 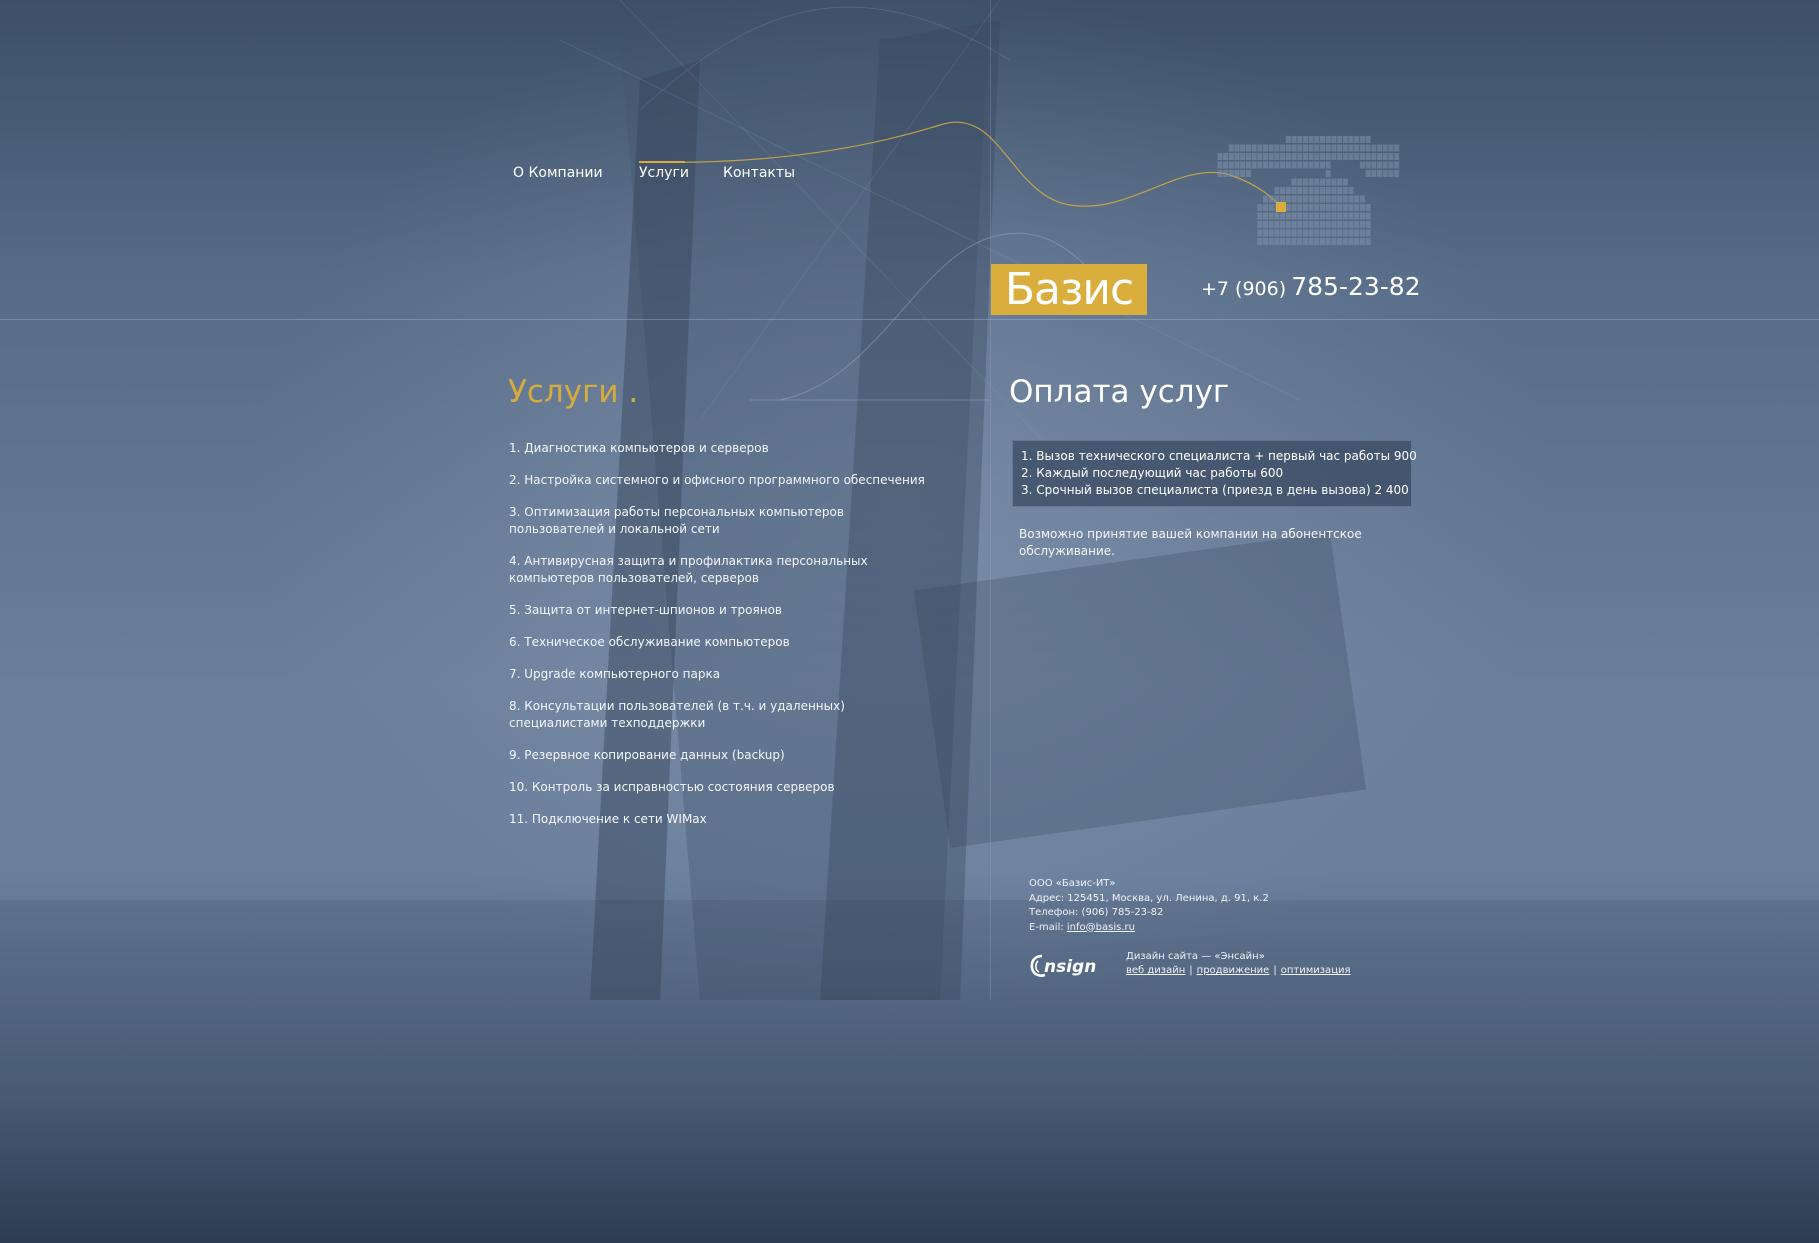 I want to click on nav-link-contacts: Контакты, so click(x=759, y=173).